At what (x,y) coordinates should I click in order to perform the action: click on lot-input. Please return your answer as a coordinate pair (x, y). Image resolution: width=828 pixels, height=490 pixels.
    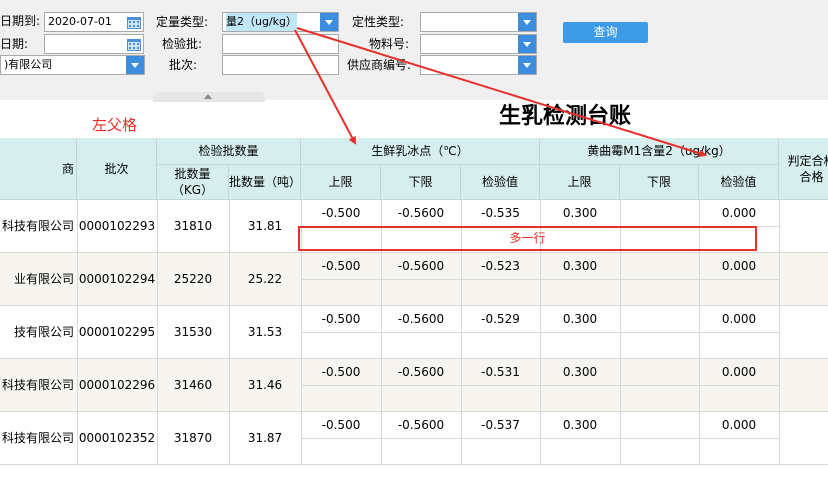
    Looking at the image, I should click on (280, 65).